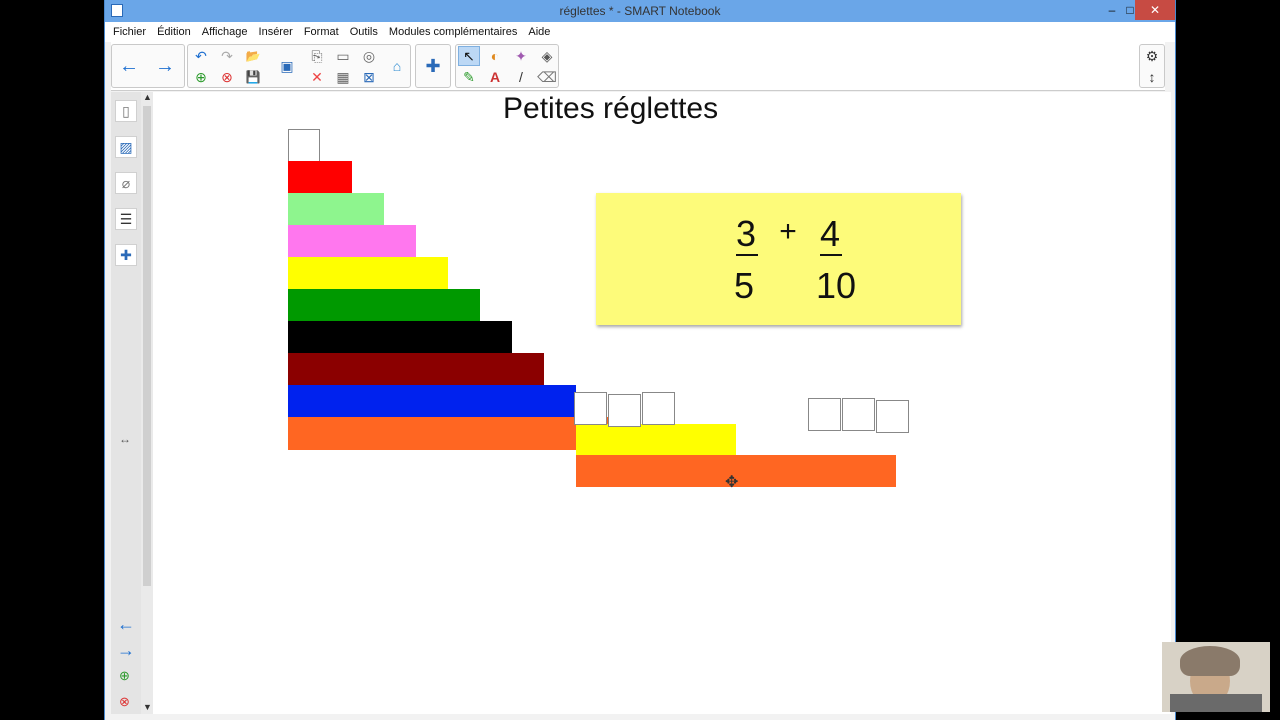  Describe the element at coordinates (201, 56) in the screenshot. I see `undo-icon: ↶` at that location.